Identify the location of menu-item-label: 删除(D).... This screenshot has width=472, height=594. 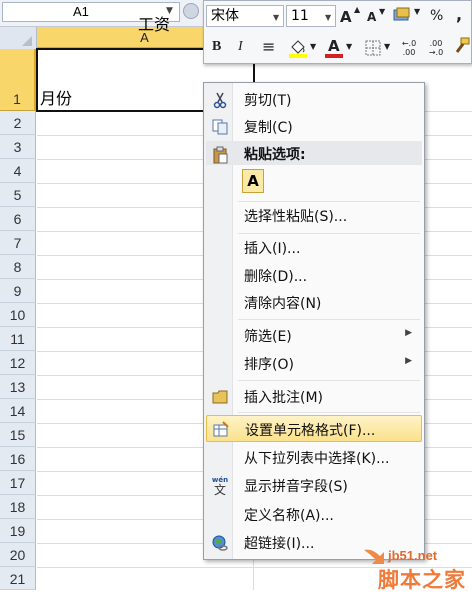
(276, 277).